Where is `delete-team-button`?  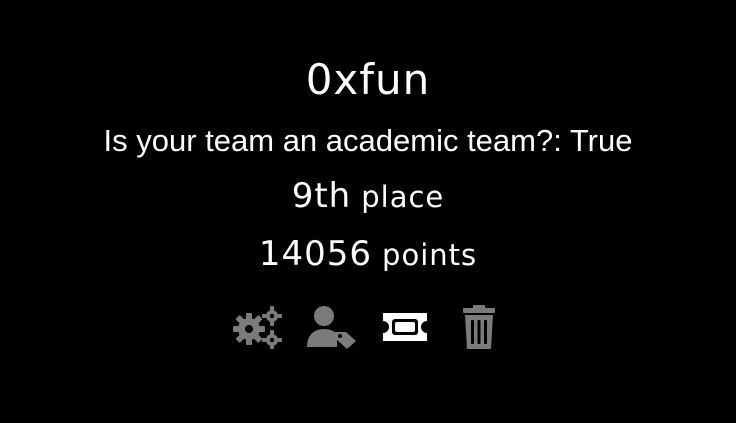
delete-team-button is located at coordinates (479, 327).